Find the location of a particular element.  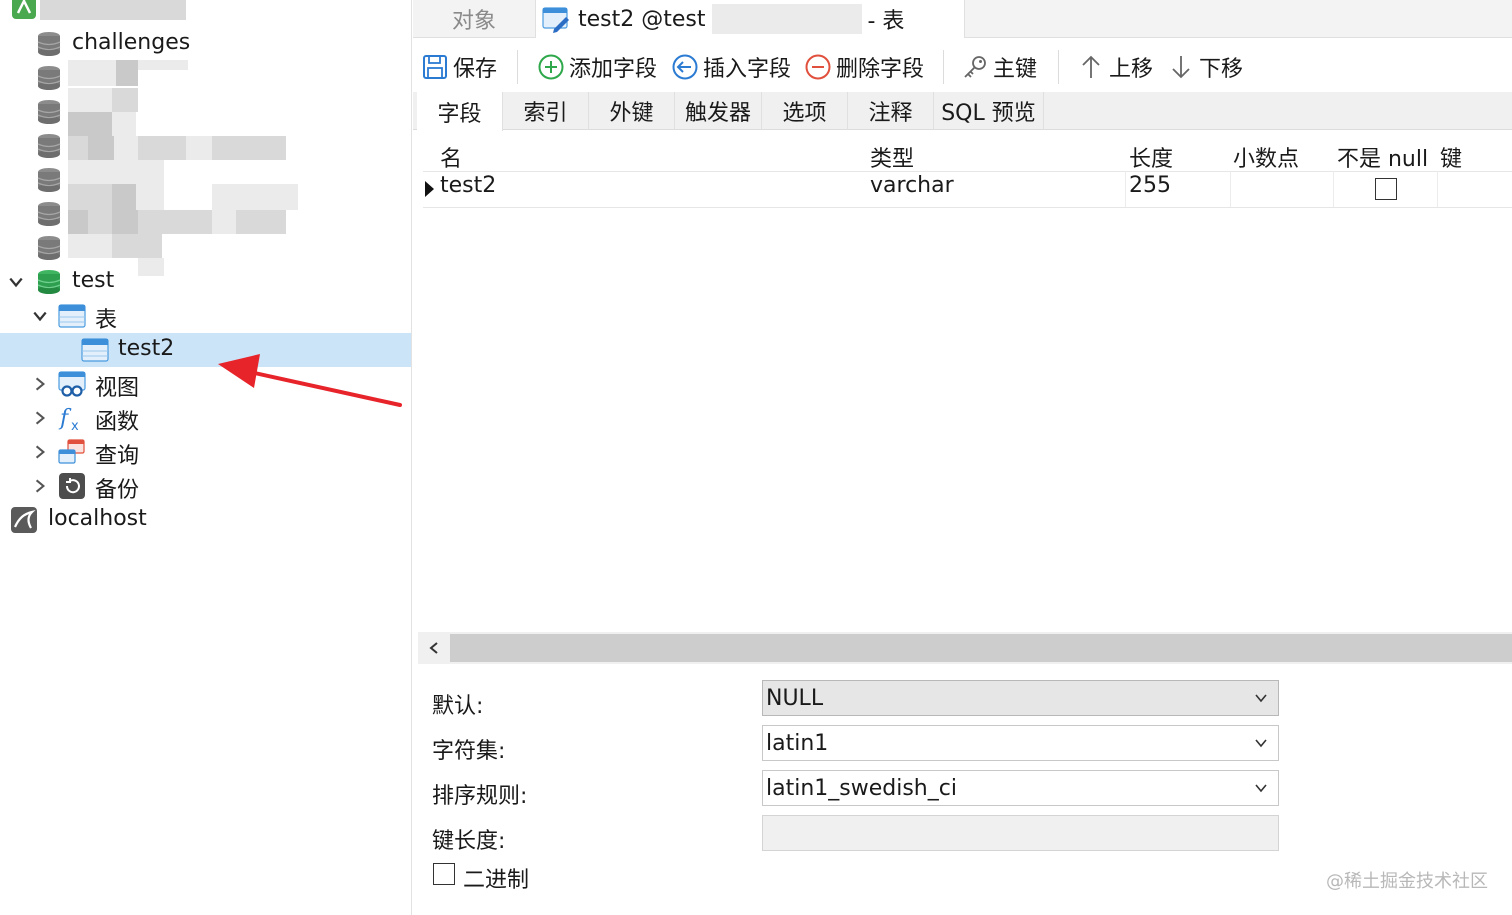

not-null-checkbox is located at coordinates (1386, 189).